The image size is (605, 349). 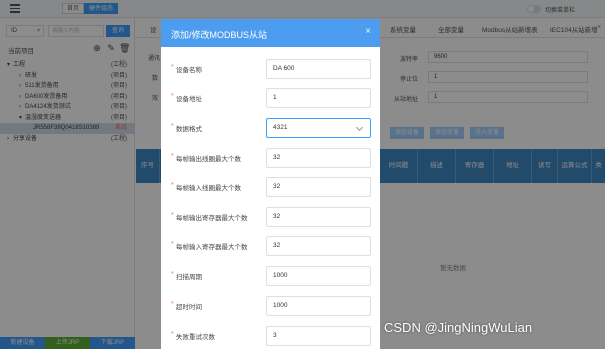 I want to click on close-icon: ×, so click(x=368, y=31).